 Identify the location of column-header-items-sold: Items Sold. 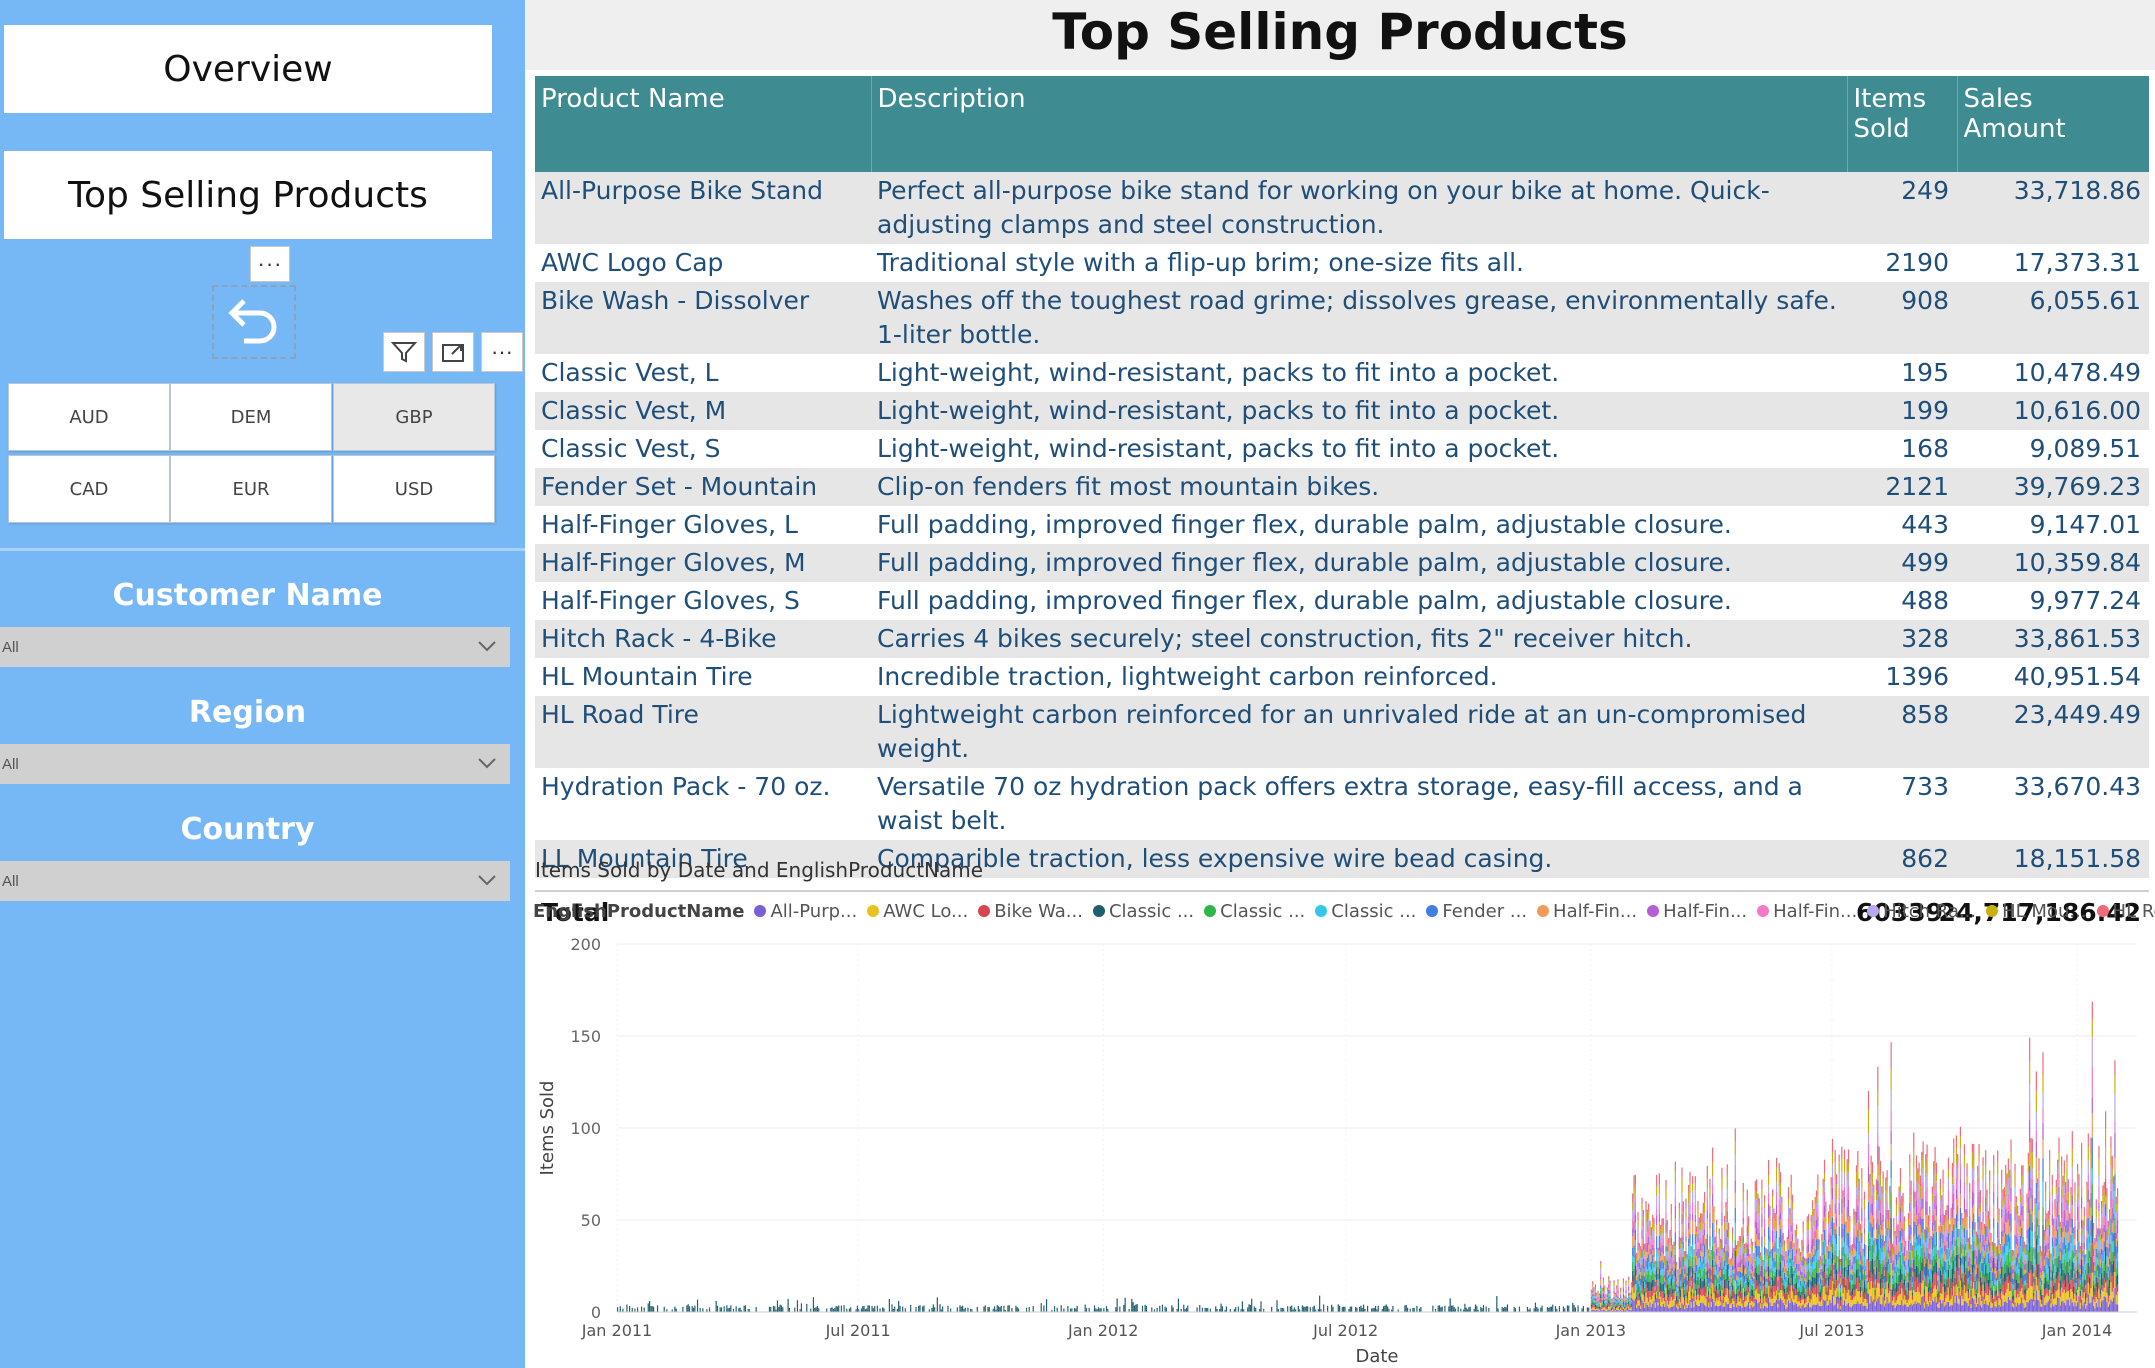
(1902, 124).